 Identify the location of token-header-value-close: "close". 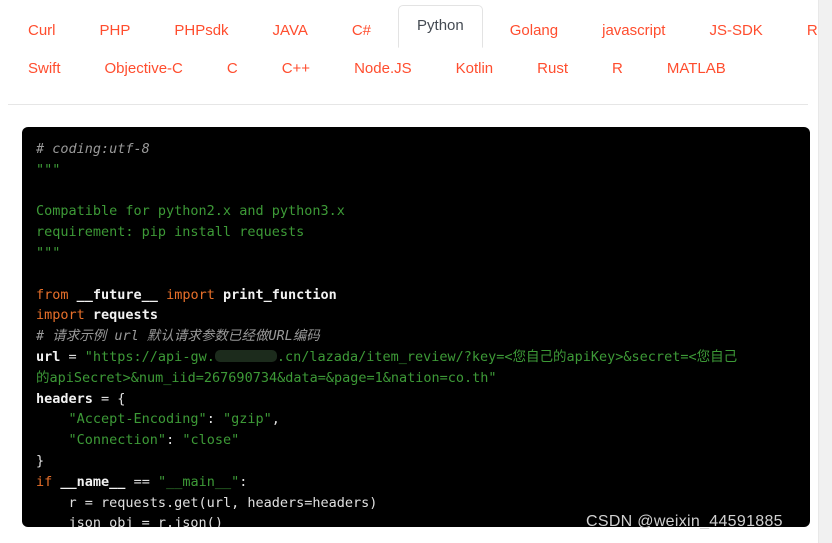
(211, 440).